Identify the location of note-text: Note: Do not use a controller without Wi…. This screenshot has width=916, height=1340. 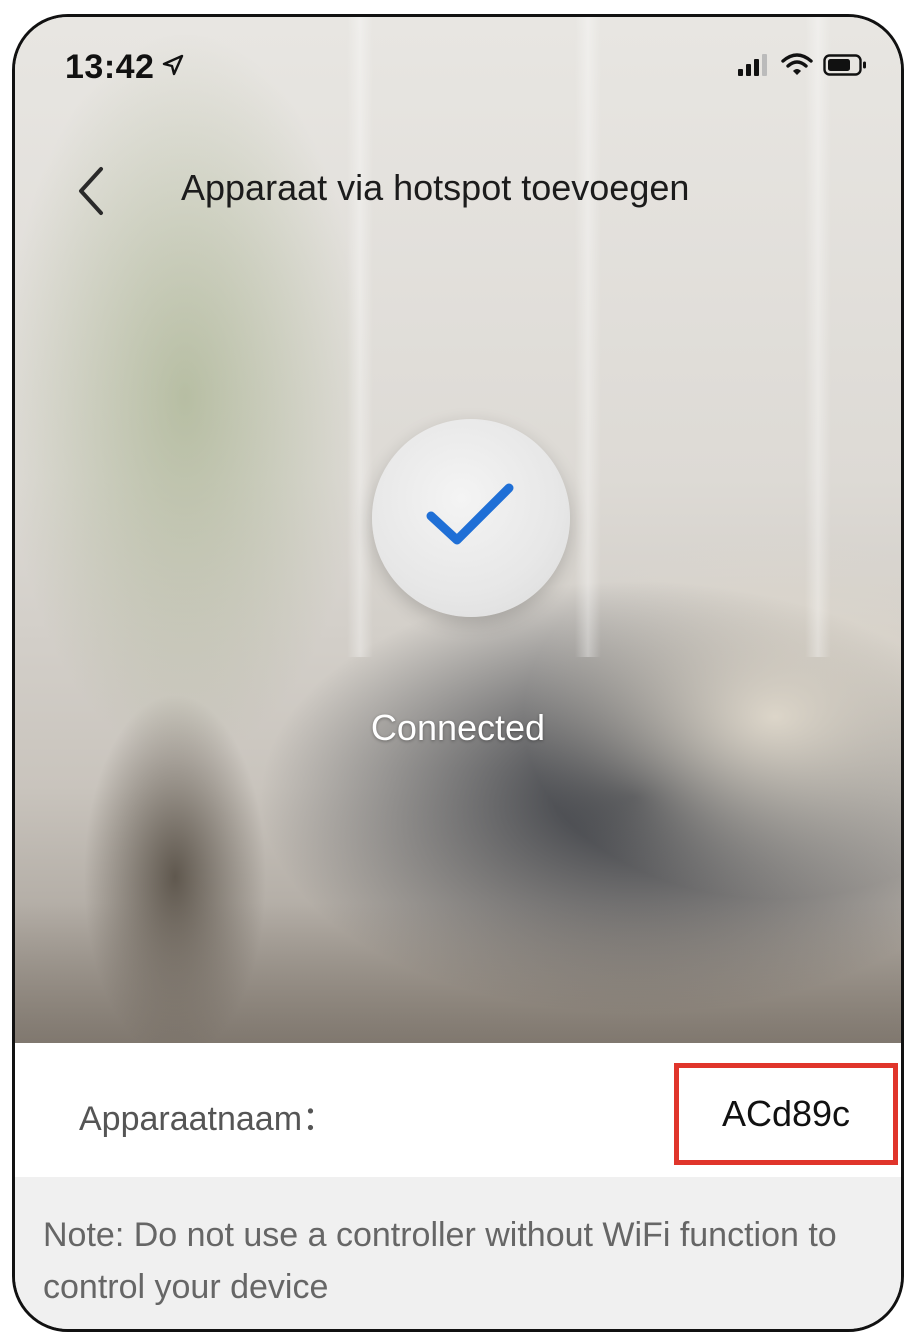
(458, 1253).